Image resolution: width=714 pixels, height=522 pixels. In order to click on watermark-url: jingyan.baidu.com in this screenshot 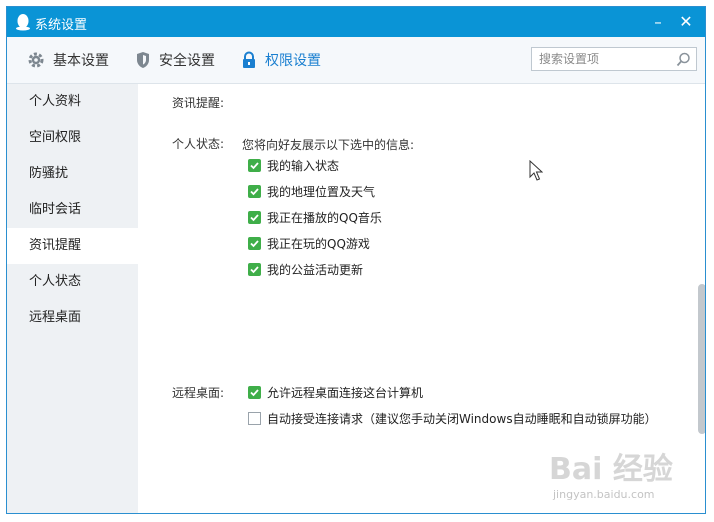, I will do `click(604, 494)`.